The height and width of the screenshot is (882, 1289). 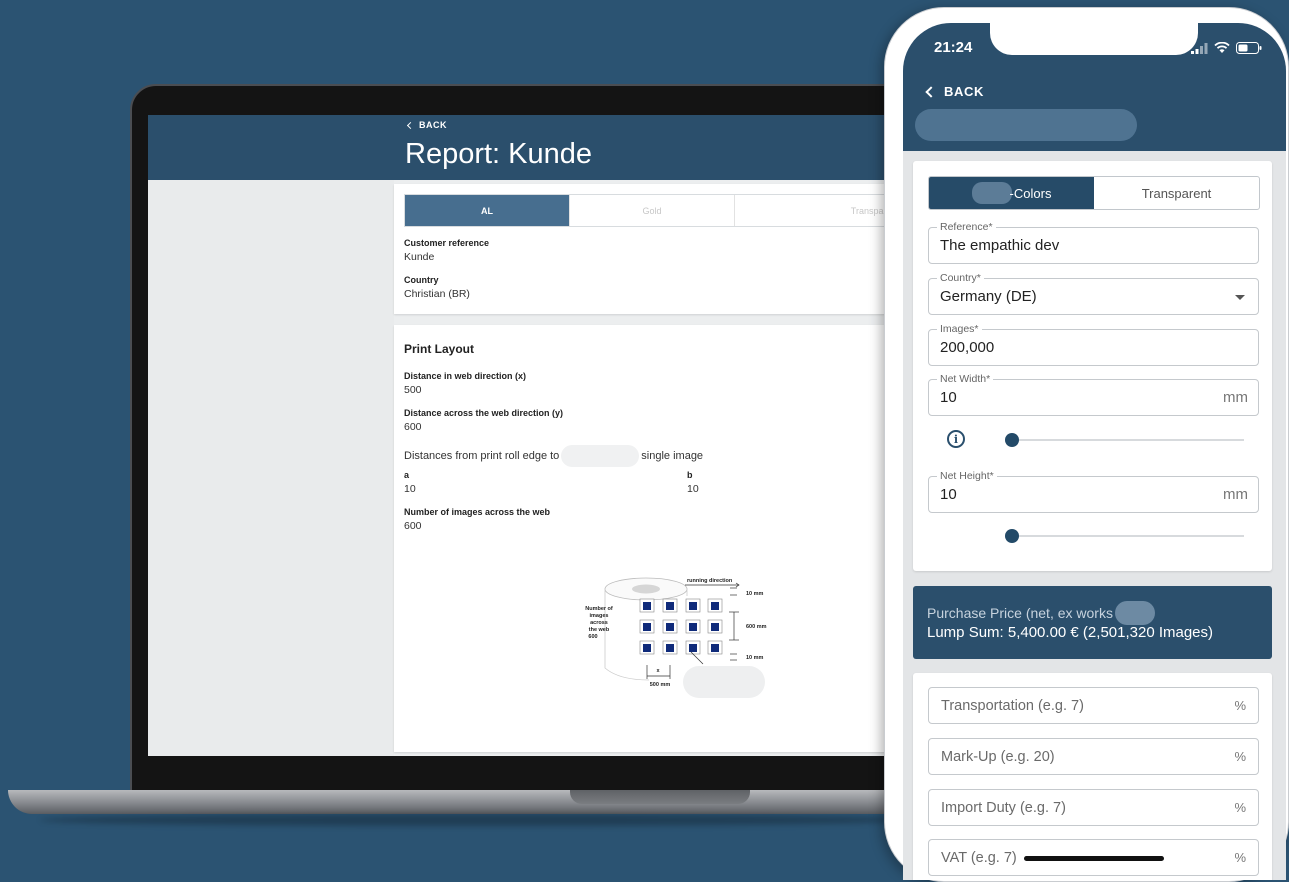 What do you see at coordinates (690, 475) in the screenshot?
I see `distance-b-label: b` at bounding box center [690, 475].